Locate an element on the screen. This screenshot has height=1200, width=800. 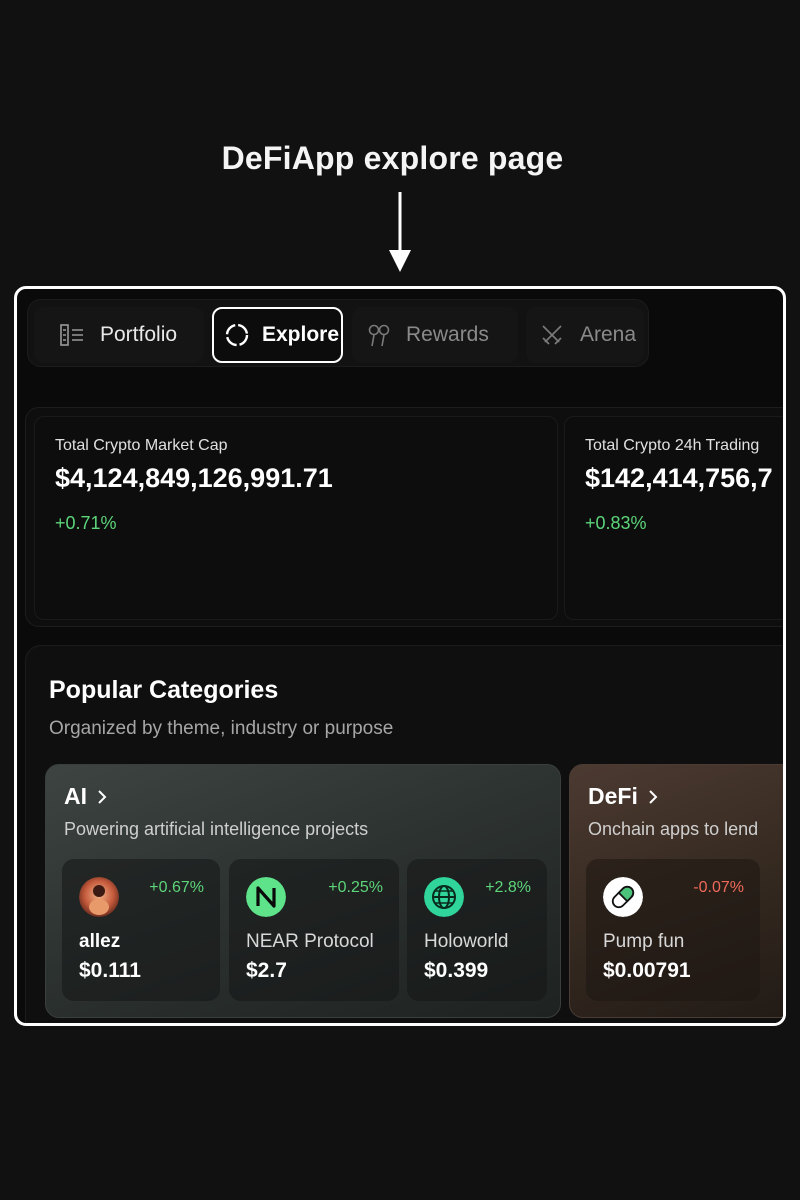
token-change: +2.8% is located at coordinates (508, 887).